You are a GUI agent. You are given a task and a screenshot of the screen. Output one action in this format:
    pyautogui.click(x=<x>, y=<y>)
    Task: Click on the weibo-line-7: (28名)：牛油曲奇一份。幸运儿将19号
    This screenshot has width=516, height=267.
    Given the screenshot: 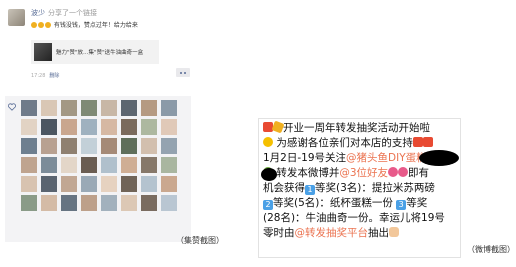 What is the action you would take?
    pyautogui.click(x=354, y=218)
    